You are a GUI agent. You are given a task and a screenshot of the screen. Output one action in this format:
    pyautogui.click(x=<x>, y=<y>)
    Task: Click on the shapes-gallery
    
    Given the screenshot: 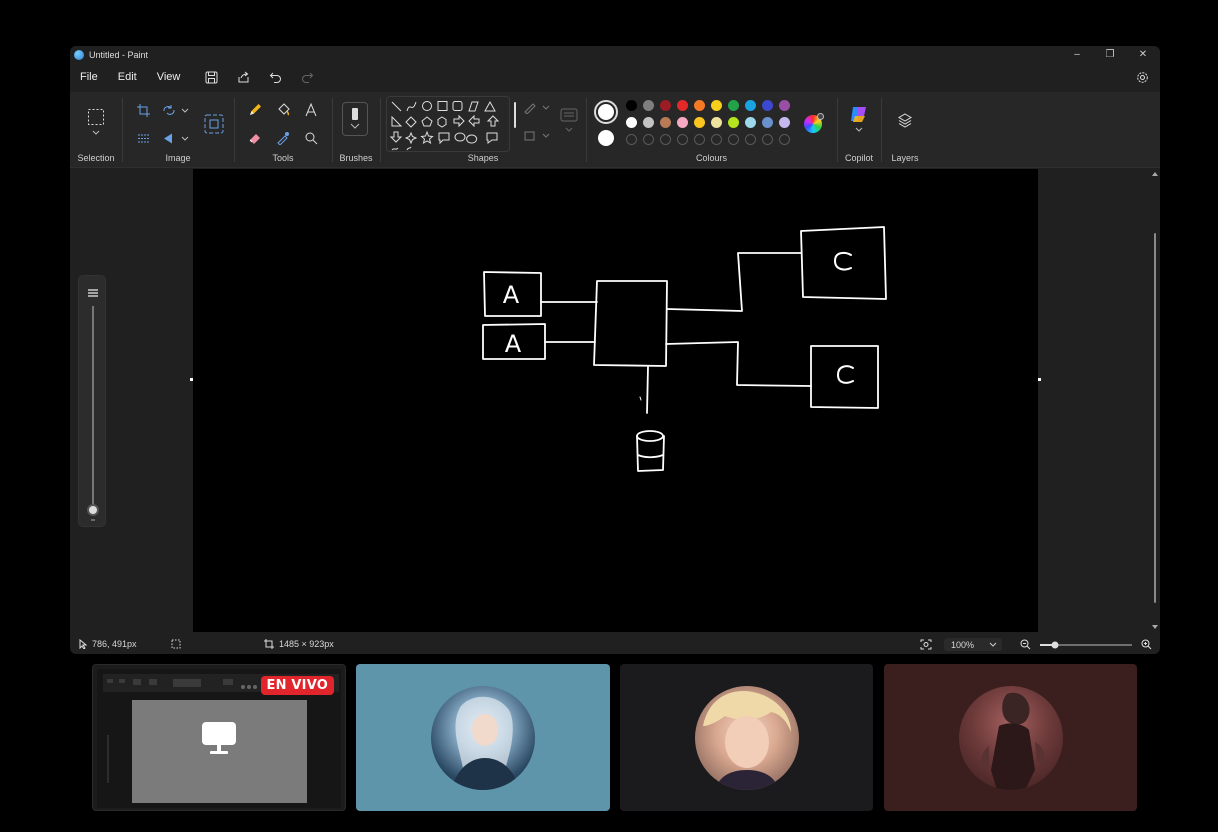 What is the action you would take?
    pyautogui.click(x=448, y=124)
    